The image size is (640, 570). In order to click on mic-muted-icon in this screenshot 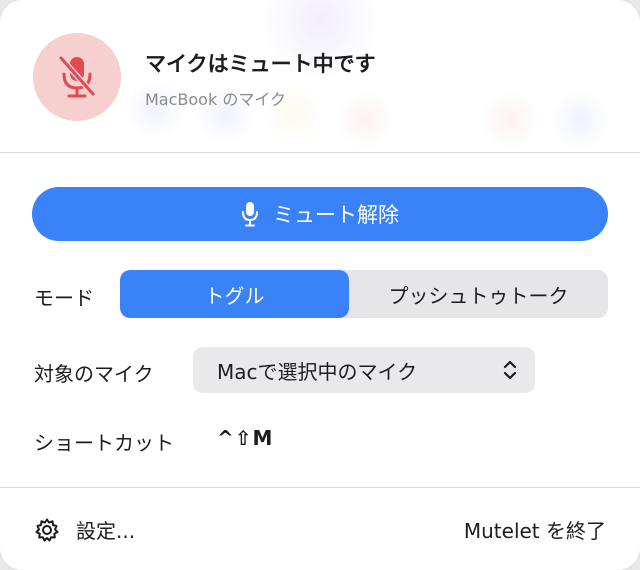, I will do `click(77, 76)`.